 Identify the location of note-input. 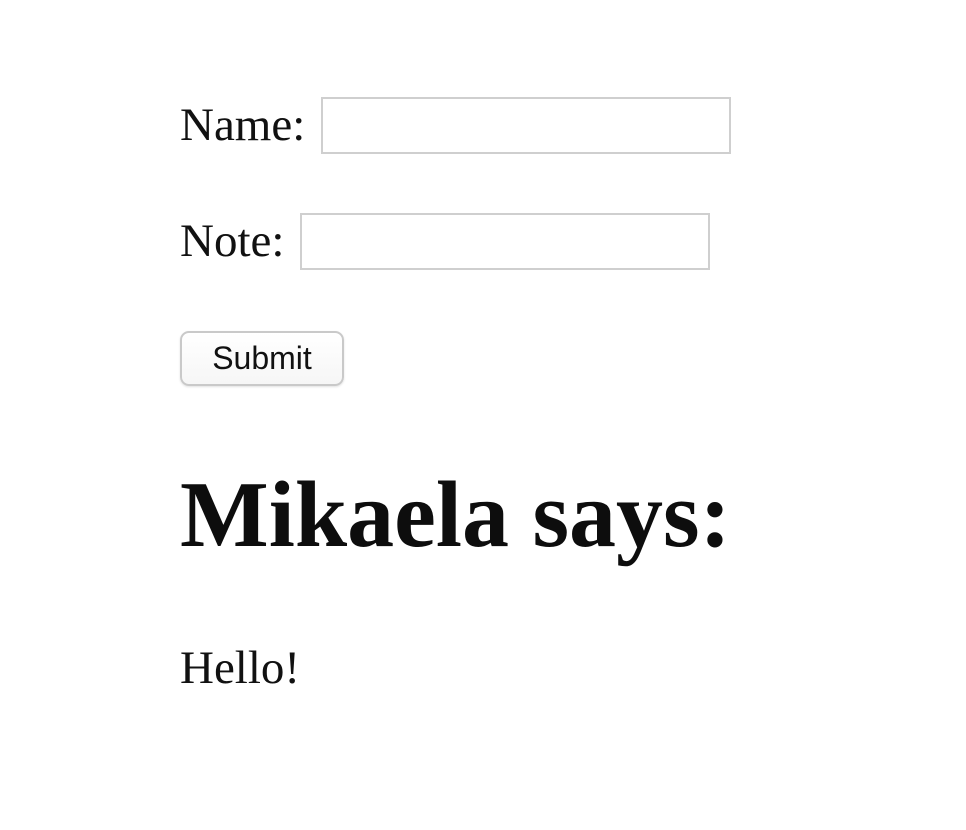
(505, 241).